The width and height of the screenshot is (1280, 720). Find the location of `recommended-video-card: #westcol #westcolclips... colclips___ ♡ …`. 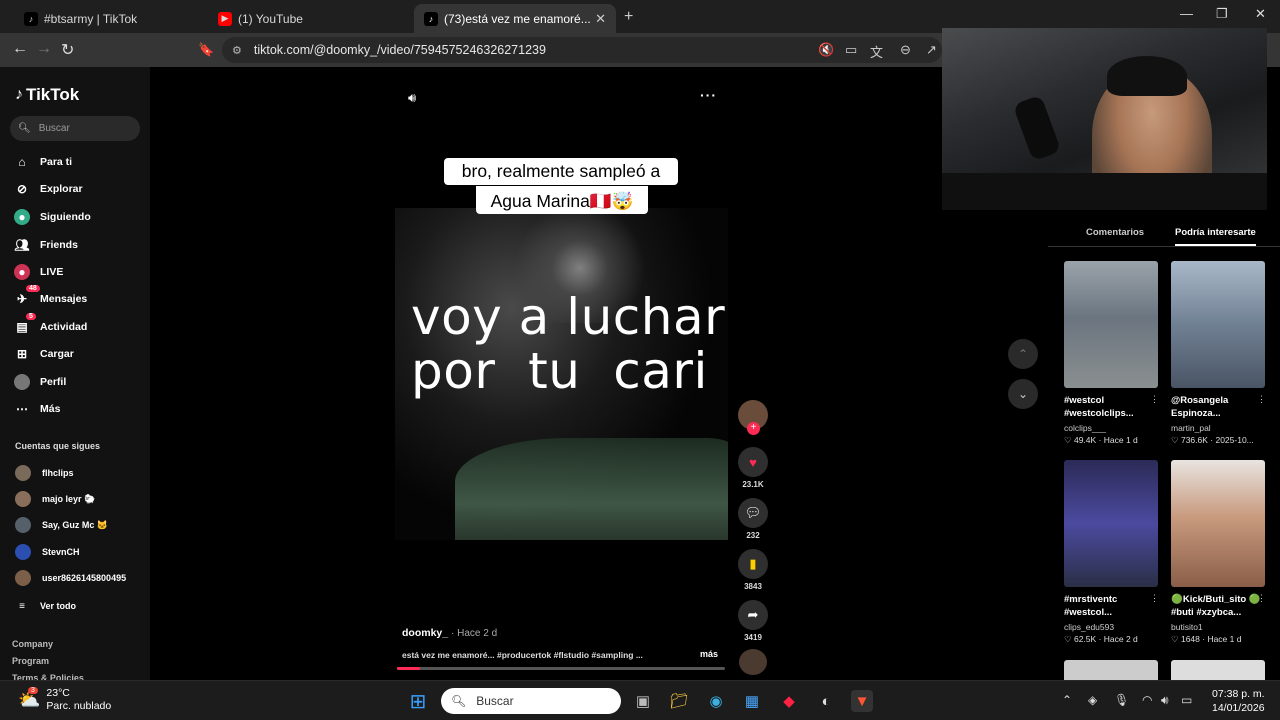

recommended-video-card: #westcol #westcolclips... colclips___ ♡ … is located at coordinates (1111, 353).